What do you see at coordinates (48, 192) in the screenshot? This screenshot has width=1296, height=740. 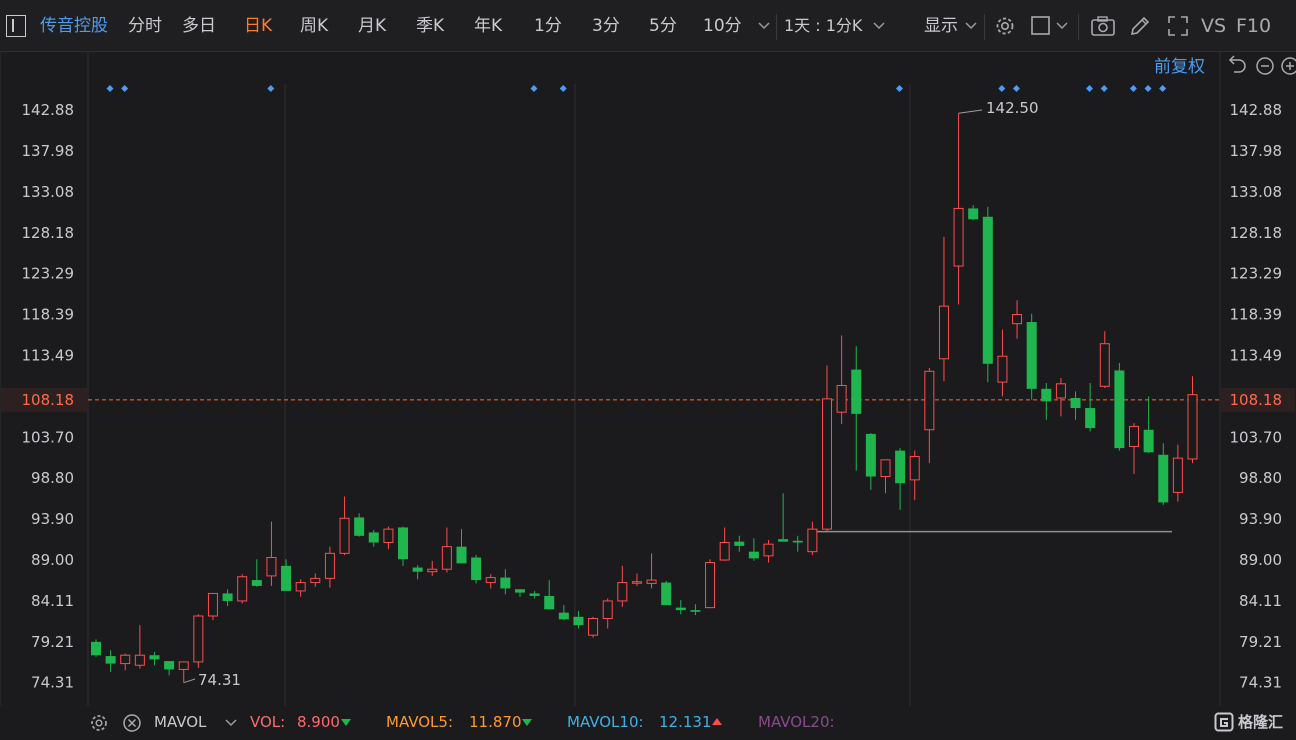 I see `y-tick-left: 133.08` at bounding box center [48, 192].